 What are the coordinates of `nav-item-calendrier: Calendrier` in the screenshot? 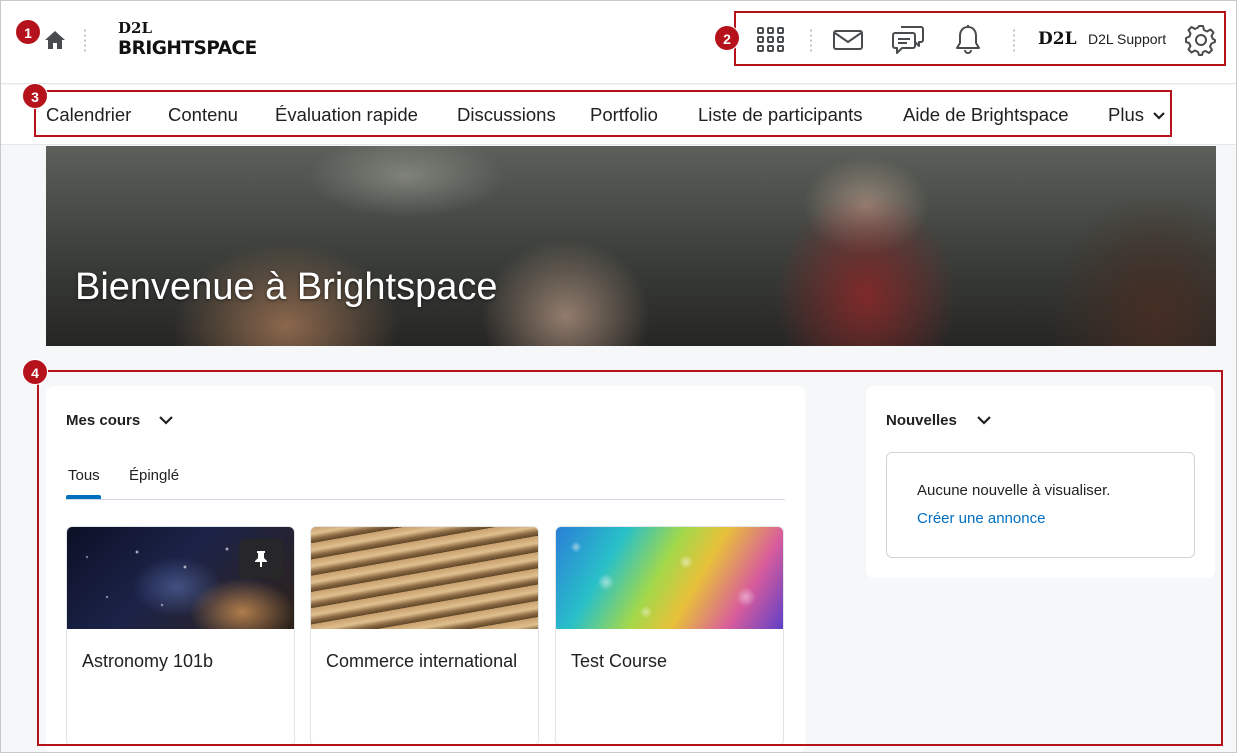 It's located at (88, 115).